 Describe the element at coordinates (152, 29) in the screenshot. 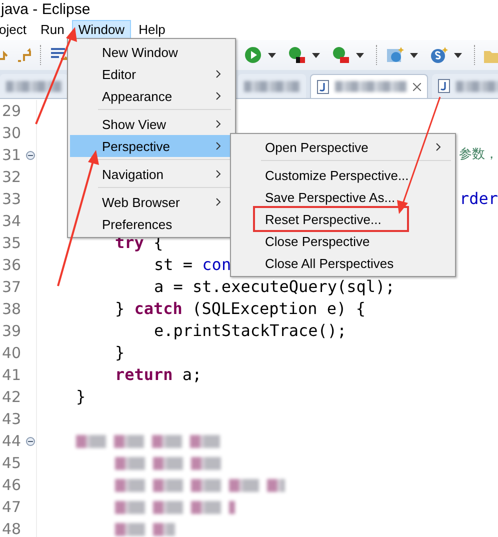

I see `menu-item: Help` at that location.